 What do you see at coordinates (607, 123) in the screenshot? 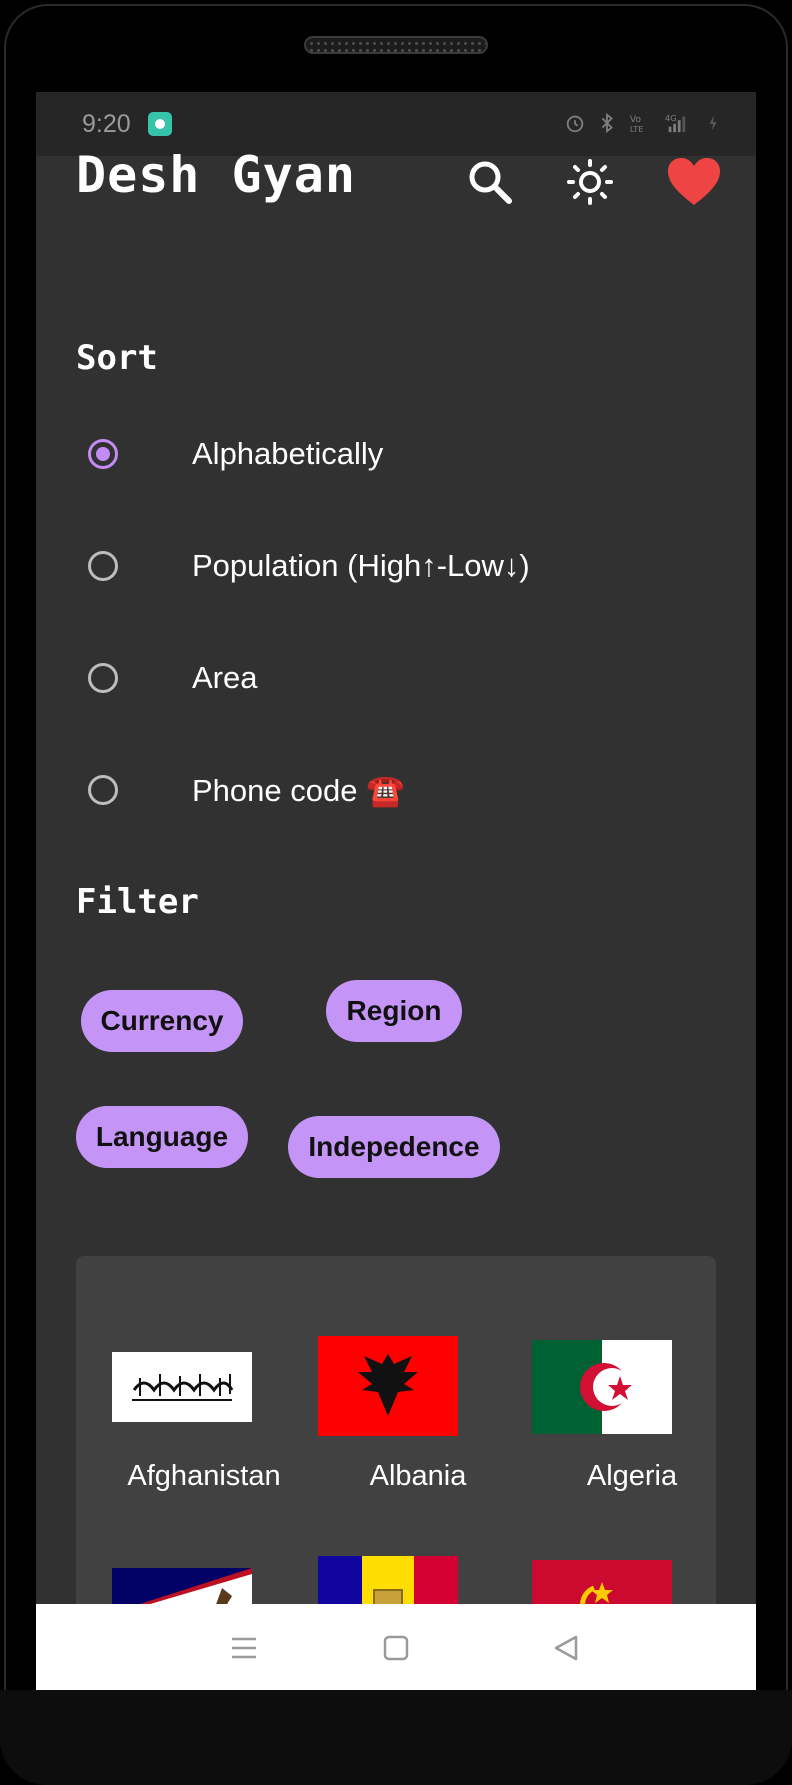
I see `bluetooth-icon` at bounding box center [607, 123].